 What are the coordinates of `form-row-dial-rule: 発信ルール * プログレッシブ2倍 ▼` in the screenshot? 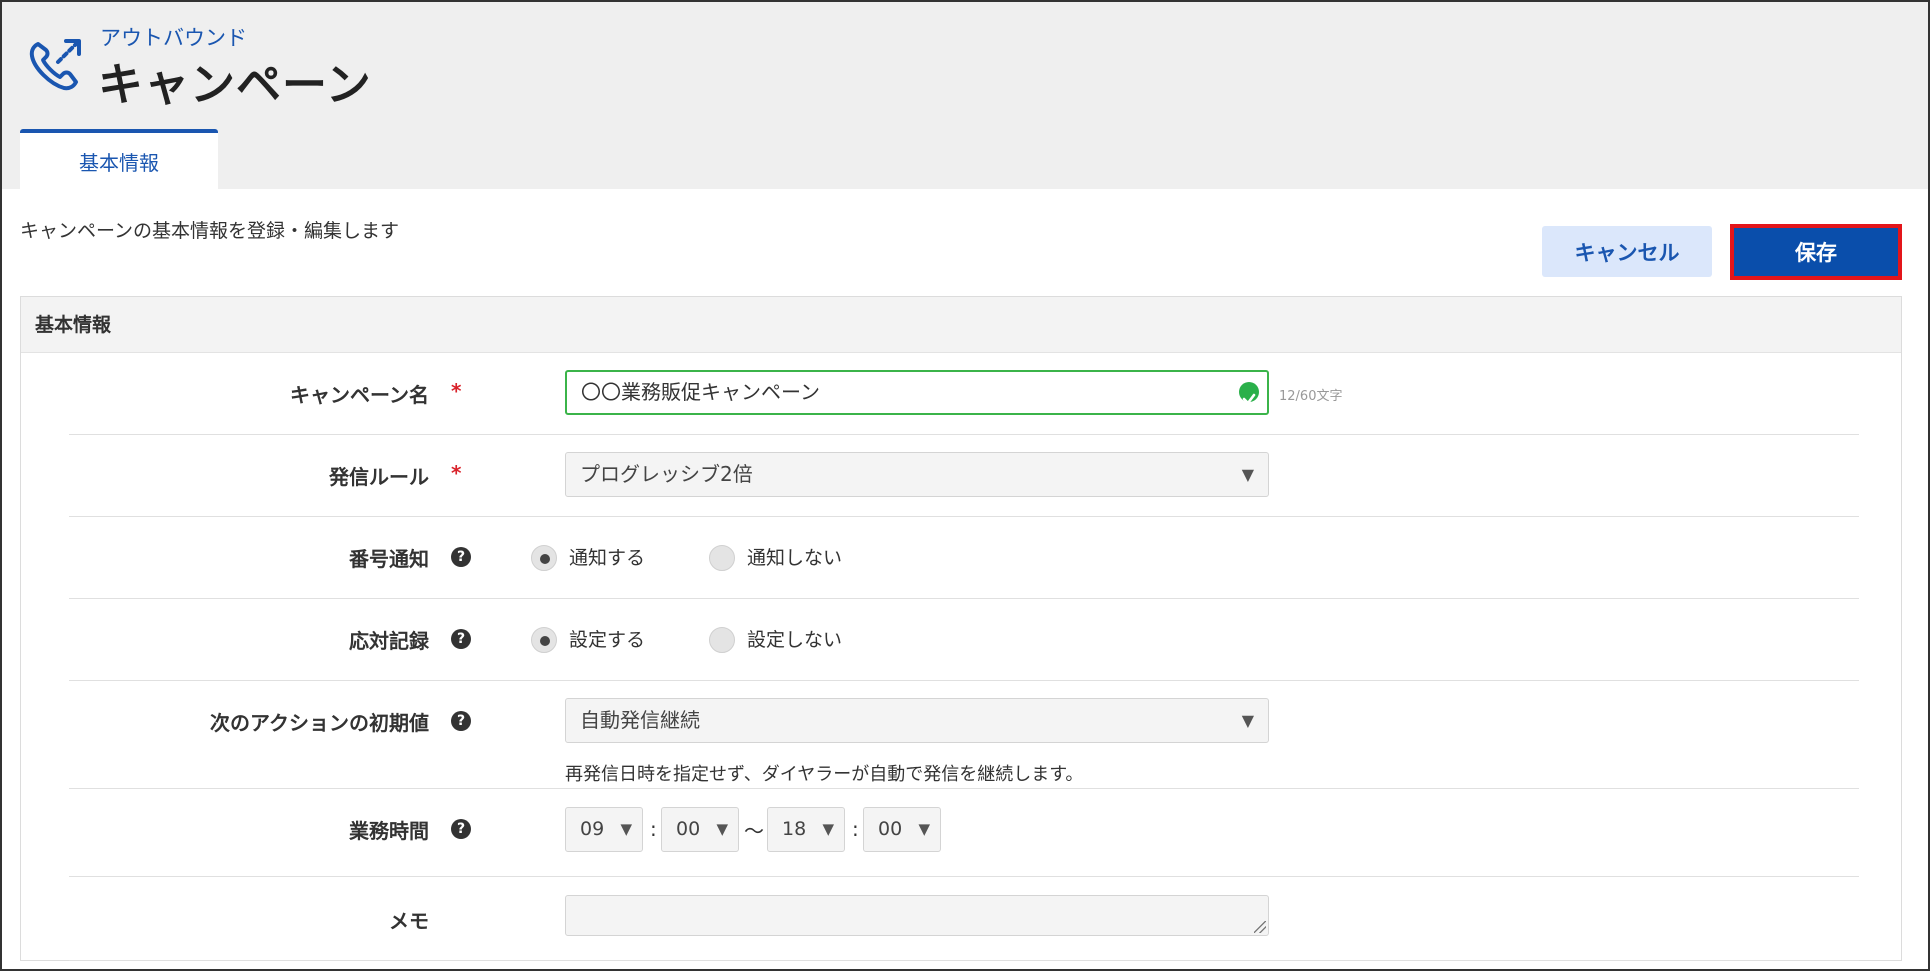 It's located at (964, 476).